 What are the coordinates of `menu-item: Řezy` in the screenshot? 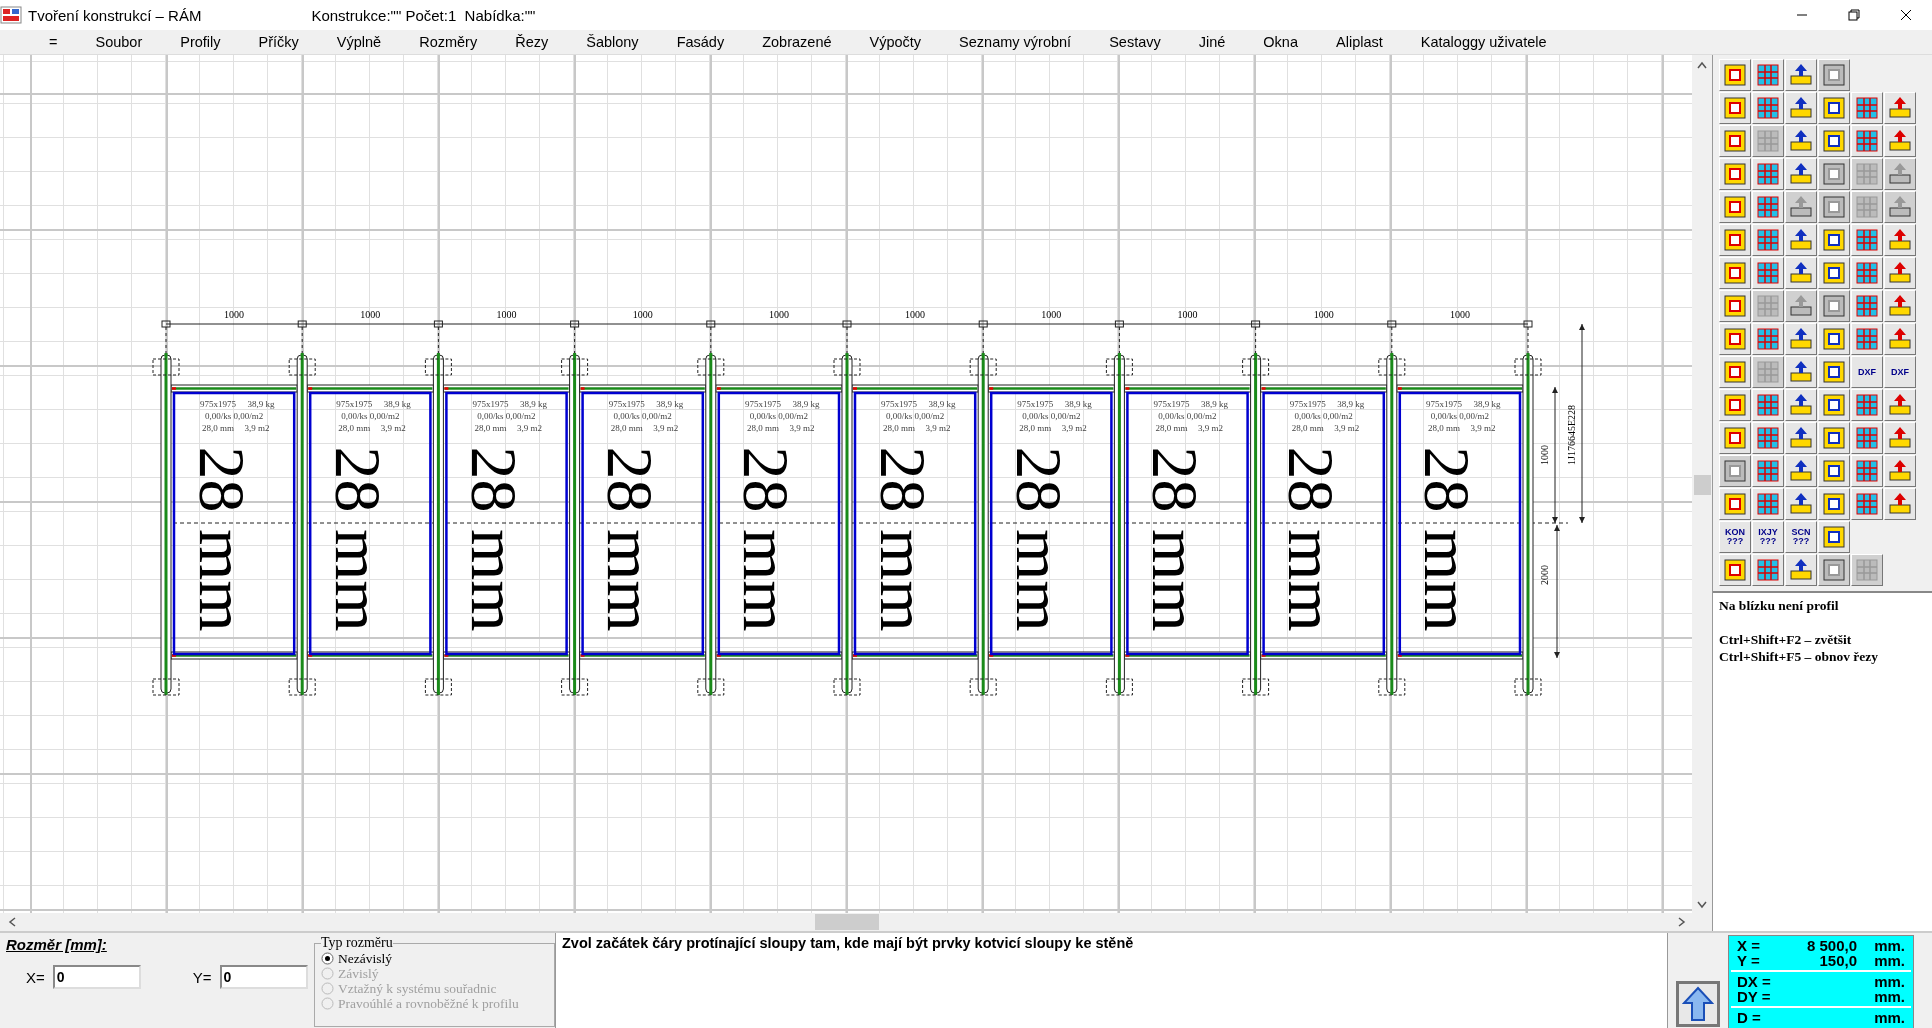 It's located at (532, 42).